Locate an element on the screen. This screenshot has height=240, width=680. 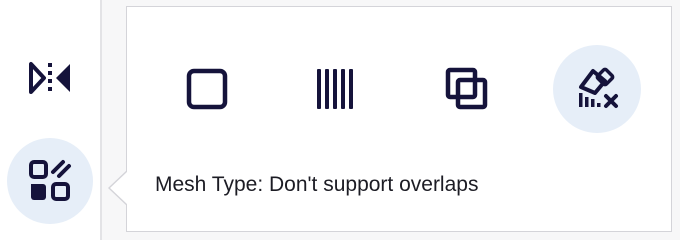
mesh-option-no-overlap is located at coordinates (597, 89).